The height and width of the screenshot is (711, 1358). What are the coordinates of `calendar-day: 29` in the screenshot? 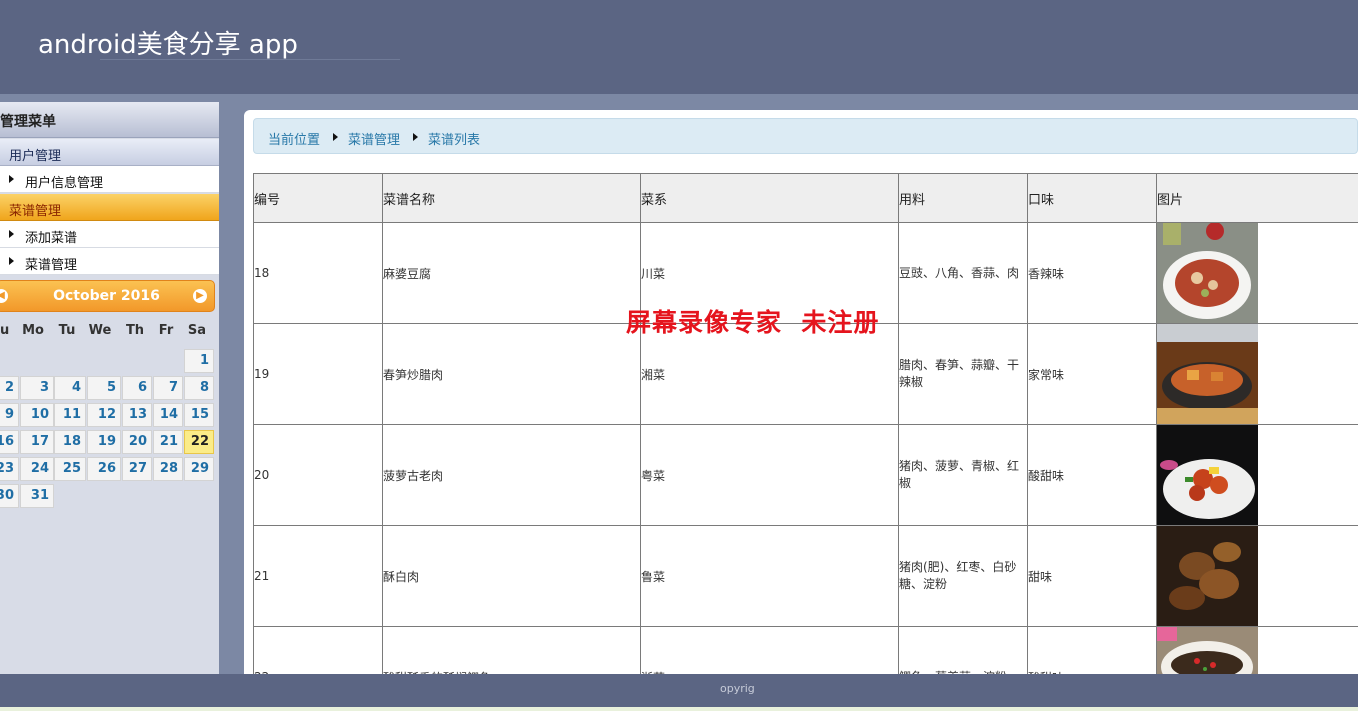 It's located at (199, 469).